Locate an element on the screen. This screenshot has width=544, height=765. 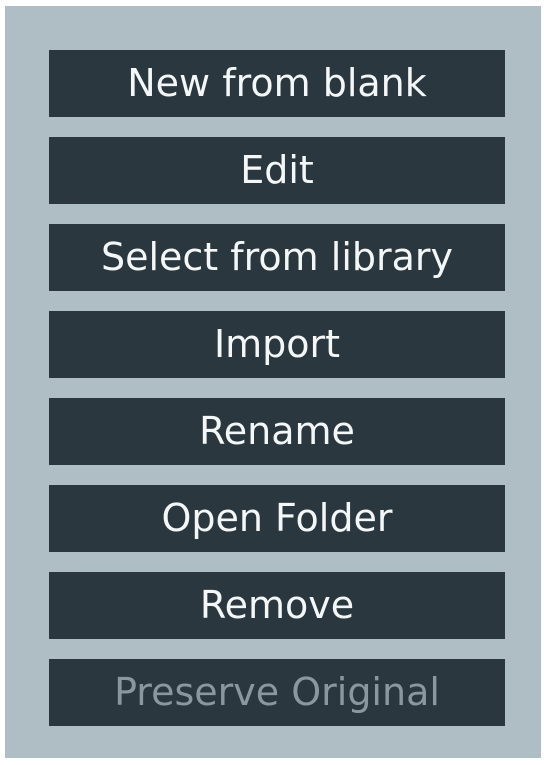
rename-button: Rename is located at coordinates (277, 431).